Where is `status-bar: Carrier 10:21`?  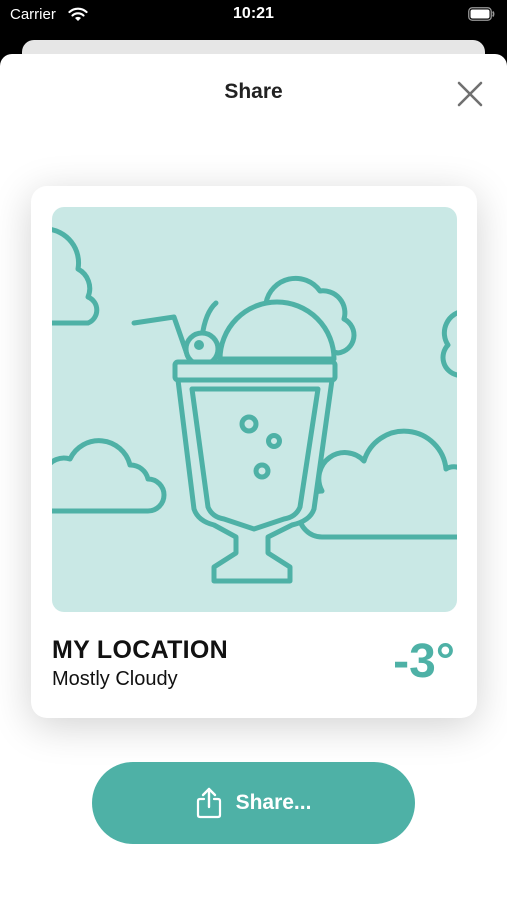 status-bar: Carrier 10:21 is located at coordinates (253, 16).